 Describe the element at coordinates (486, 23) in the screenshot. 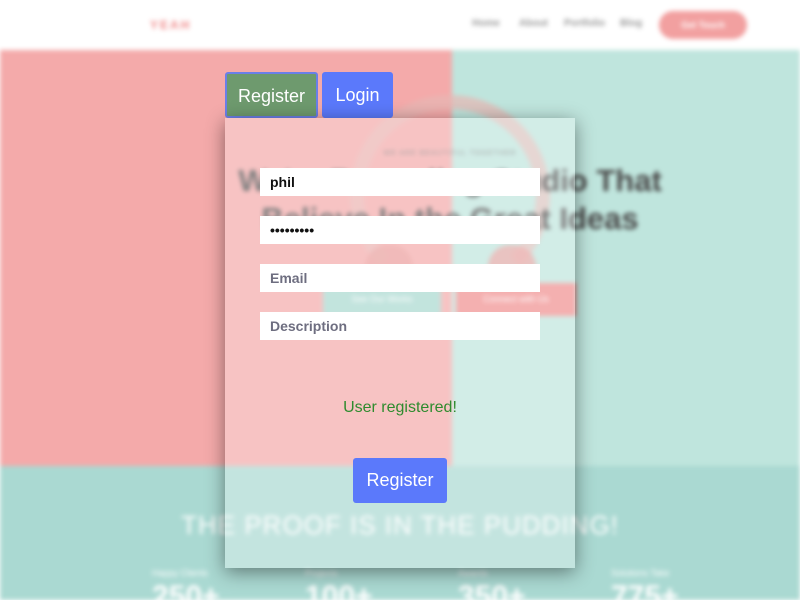

I see `nav-link-home: Home` at that location.